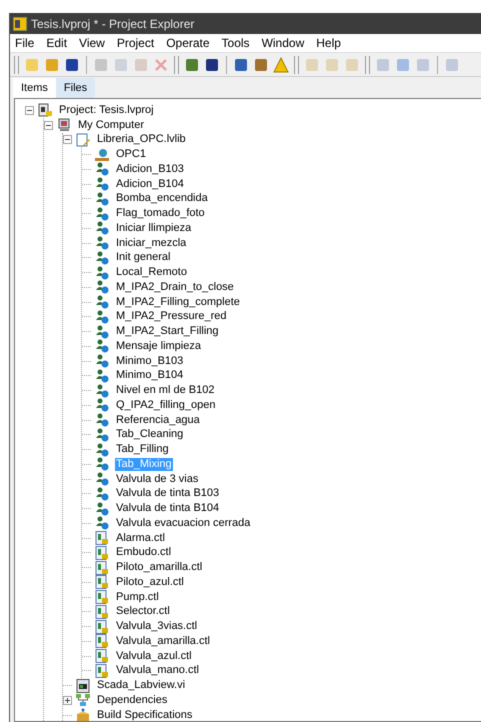 This screenshot has width=481, height=722. I want to click on tree-item: M_IPA2_Filling_complete, so click(178, 302).